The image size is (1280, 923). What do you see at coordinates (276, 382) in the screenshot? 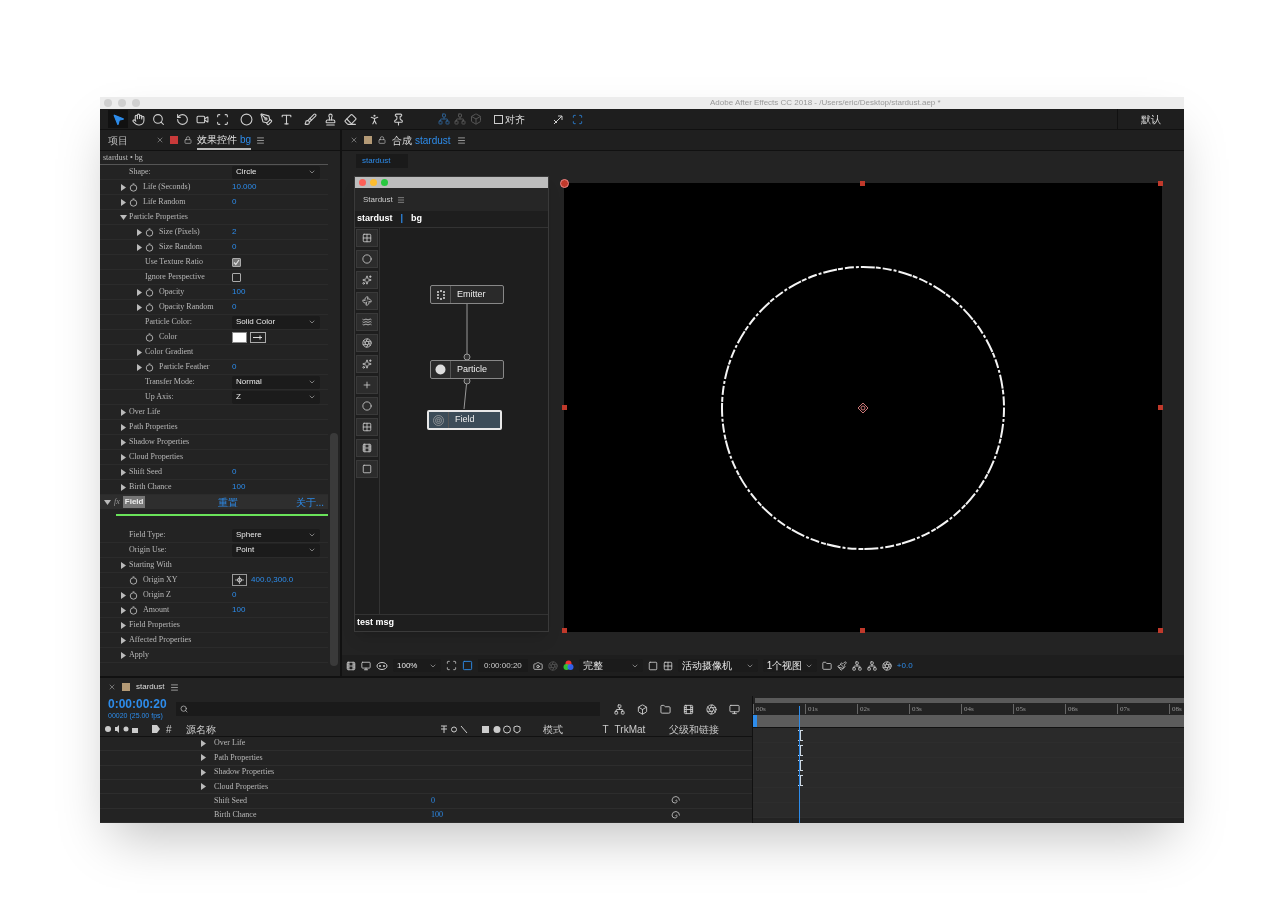
I see `dropdown: Normal` at bounding box center [276, 382].